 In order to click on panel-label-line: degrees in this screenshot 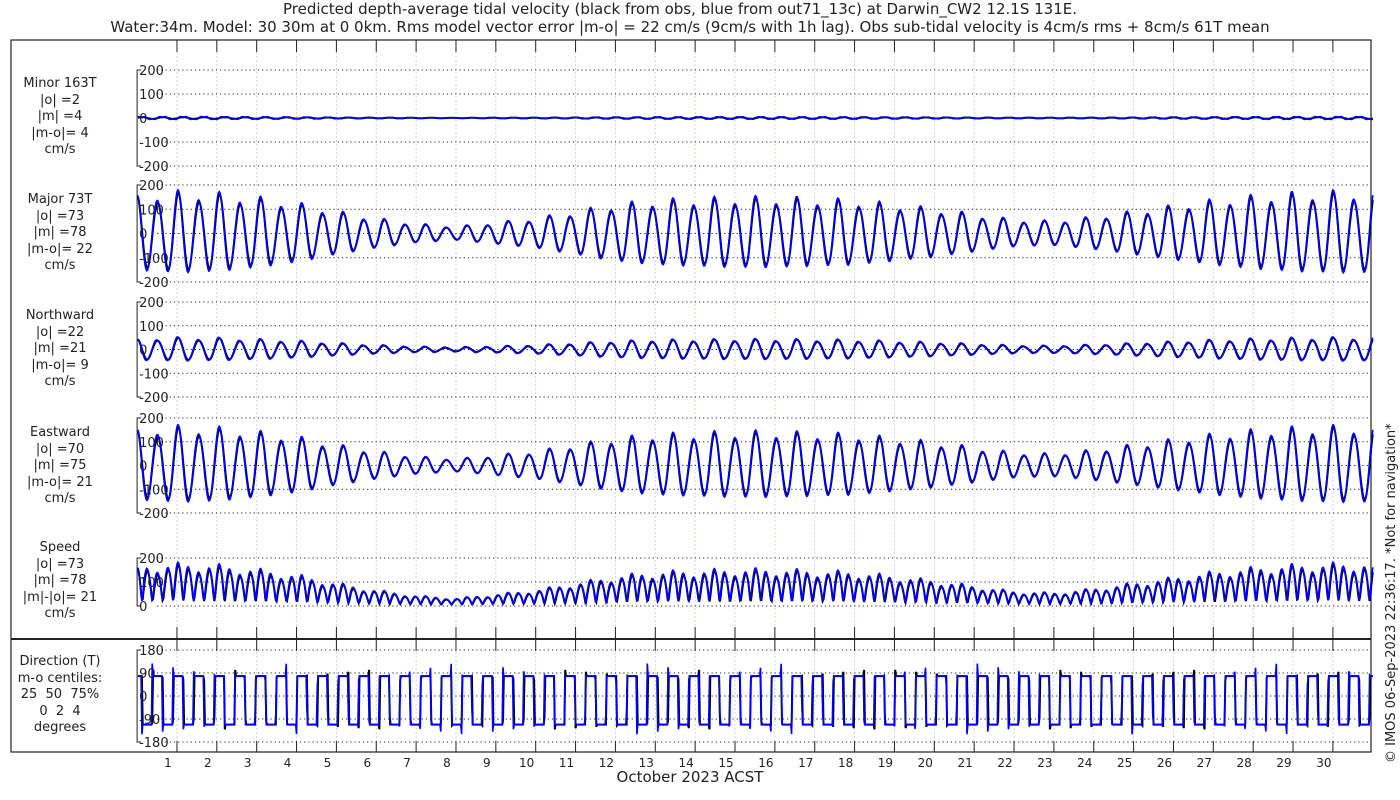, I will do `click(60, 727)`.